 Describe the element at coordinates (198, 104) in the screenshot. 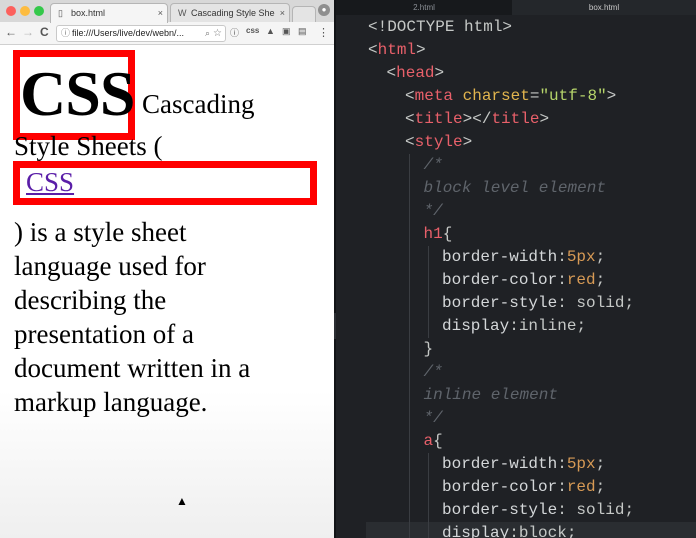

I see `text-line: Cascading` at that location.